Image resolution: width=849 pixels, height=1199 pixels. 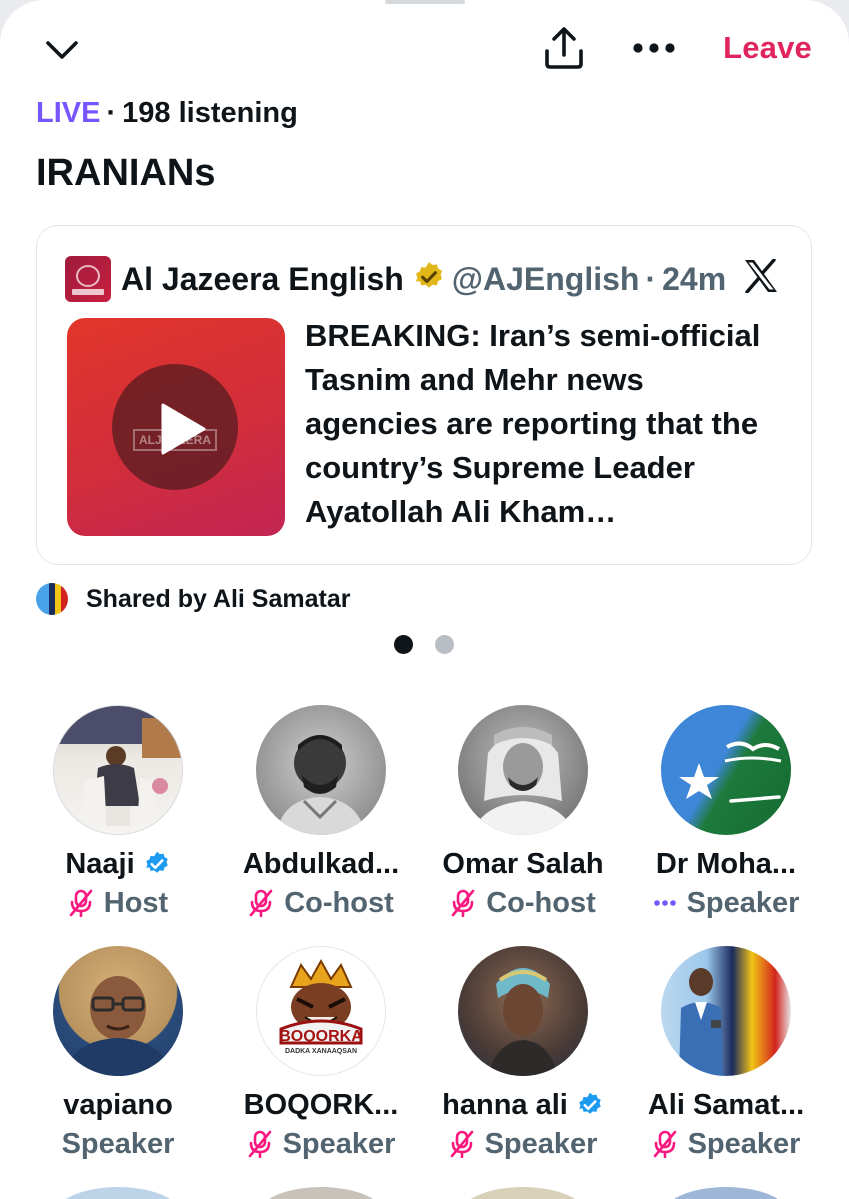 What do you see at coordinates (321, 1036) in the screenshot?
I see `boqorka-logo-text: BOQORKA` at bounding box center [321, 1036].